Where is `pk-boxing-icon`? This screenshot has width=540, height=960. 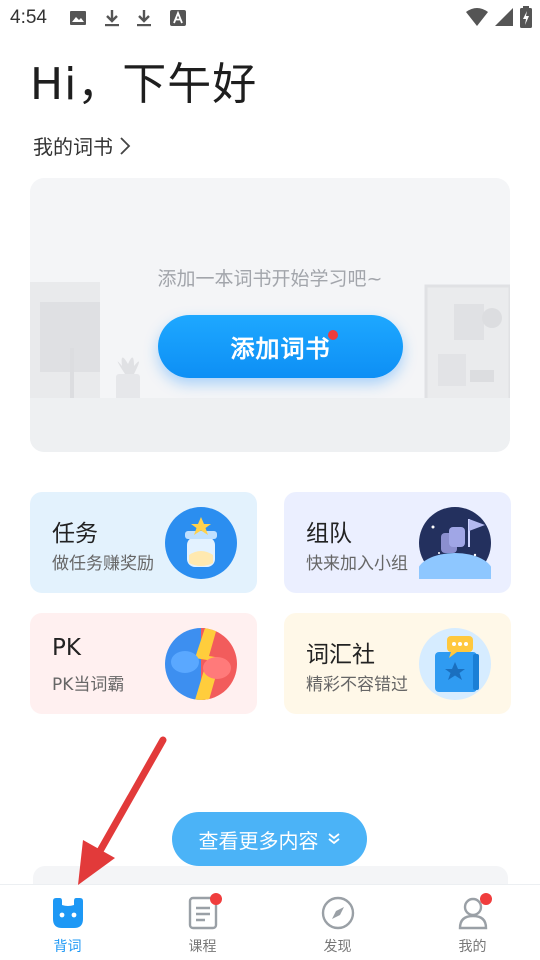 pk-boxing-icon is located at coordinates (201, 664).